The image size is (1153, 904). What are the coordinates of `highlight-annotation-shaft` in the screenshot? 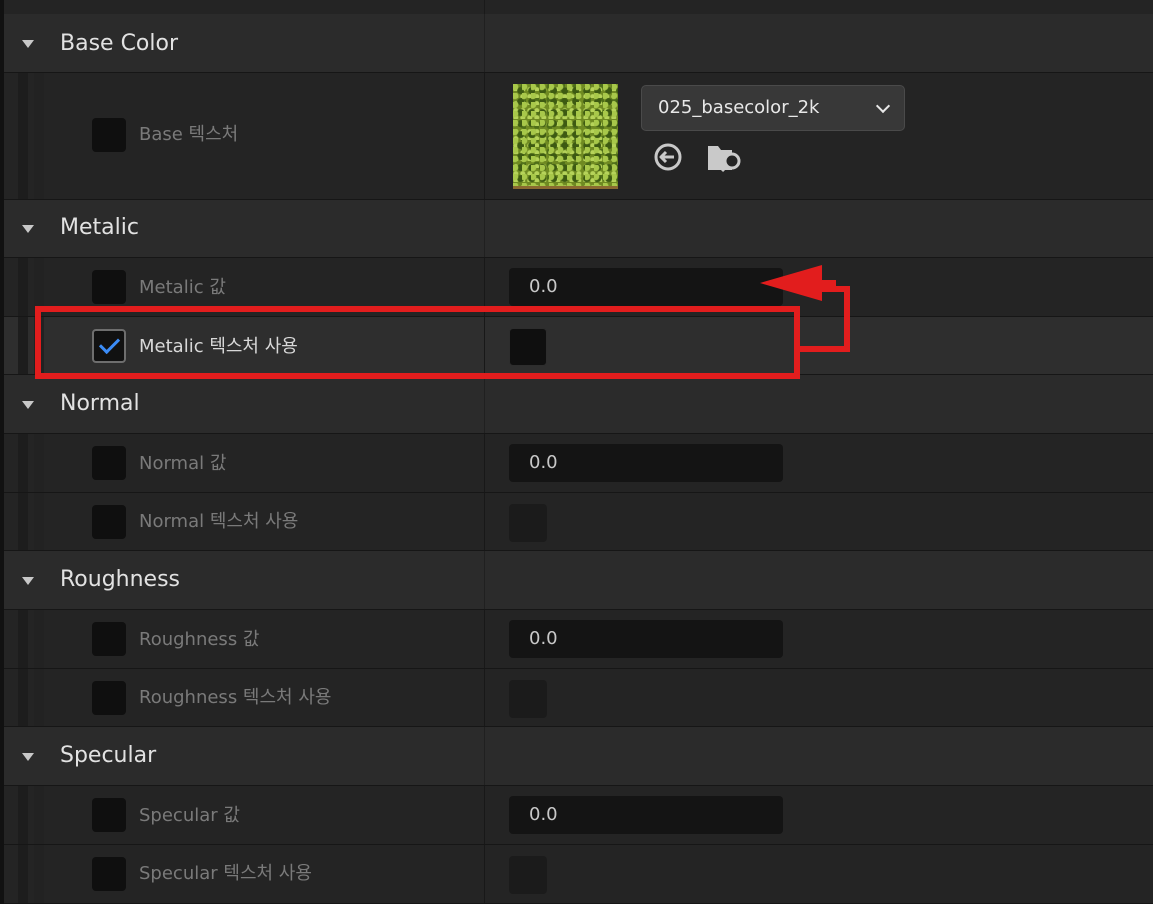 It's located at (828, 283).